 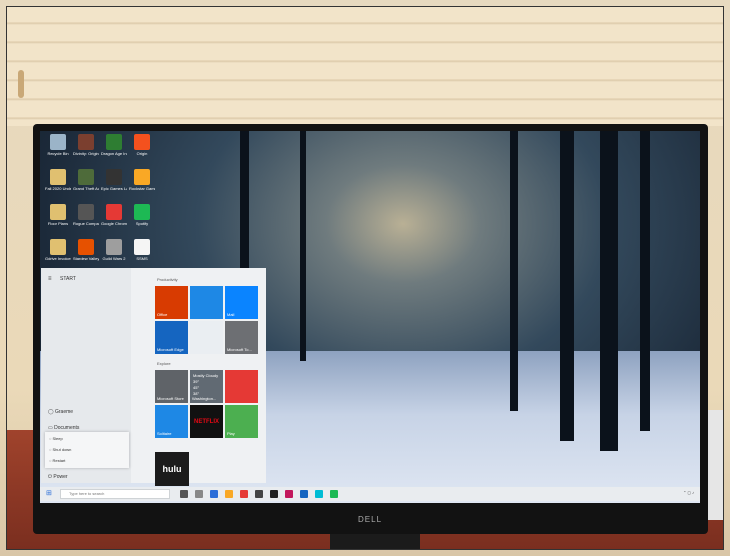 I want to click on tile-mail: Mail, so click(x=241, y=302).